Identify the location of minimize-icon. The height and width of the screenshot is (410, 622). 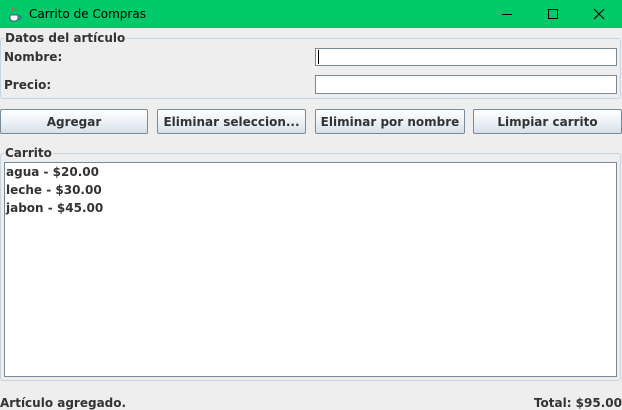
(507, 14).